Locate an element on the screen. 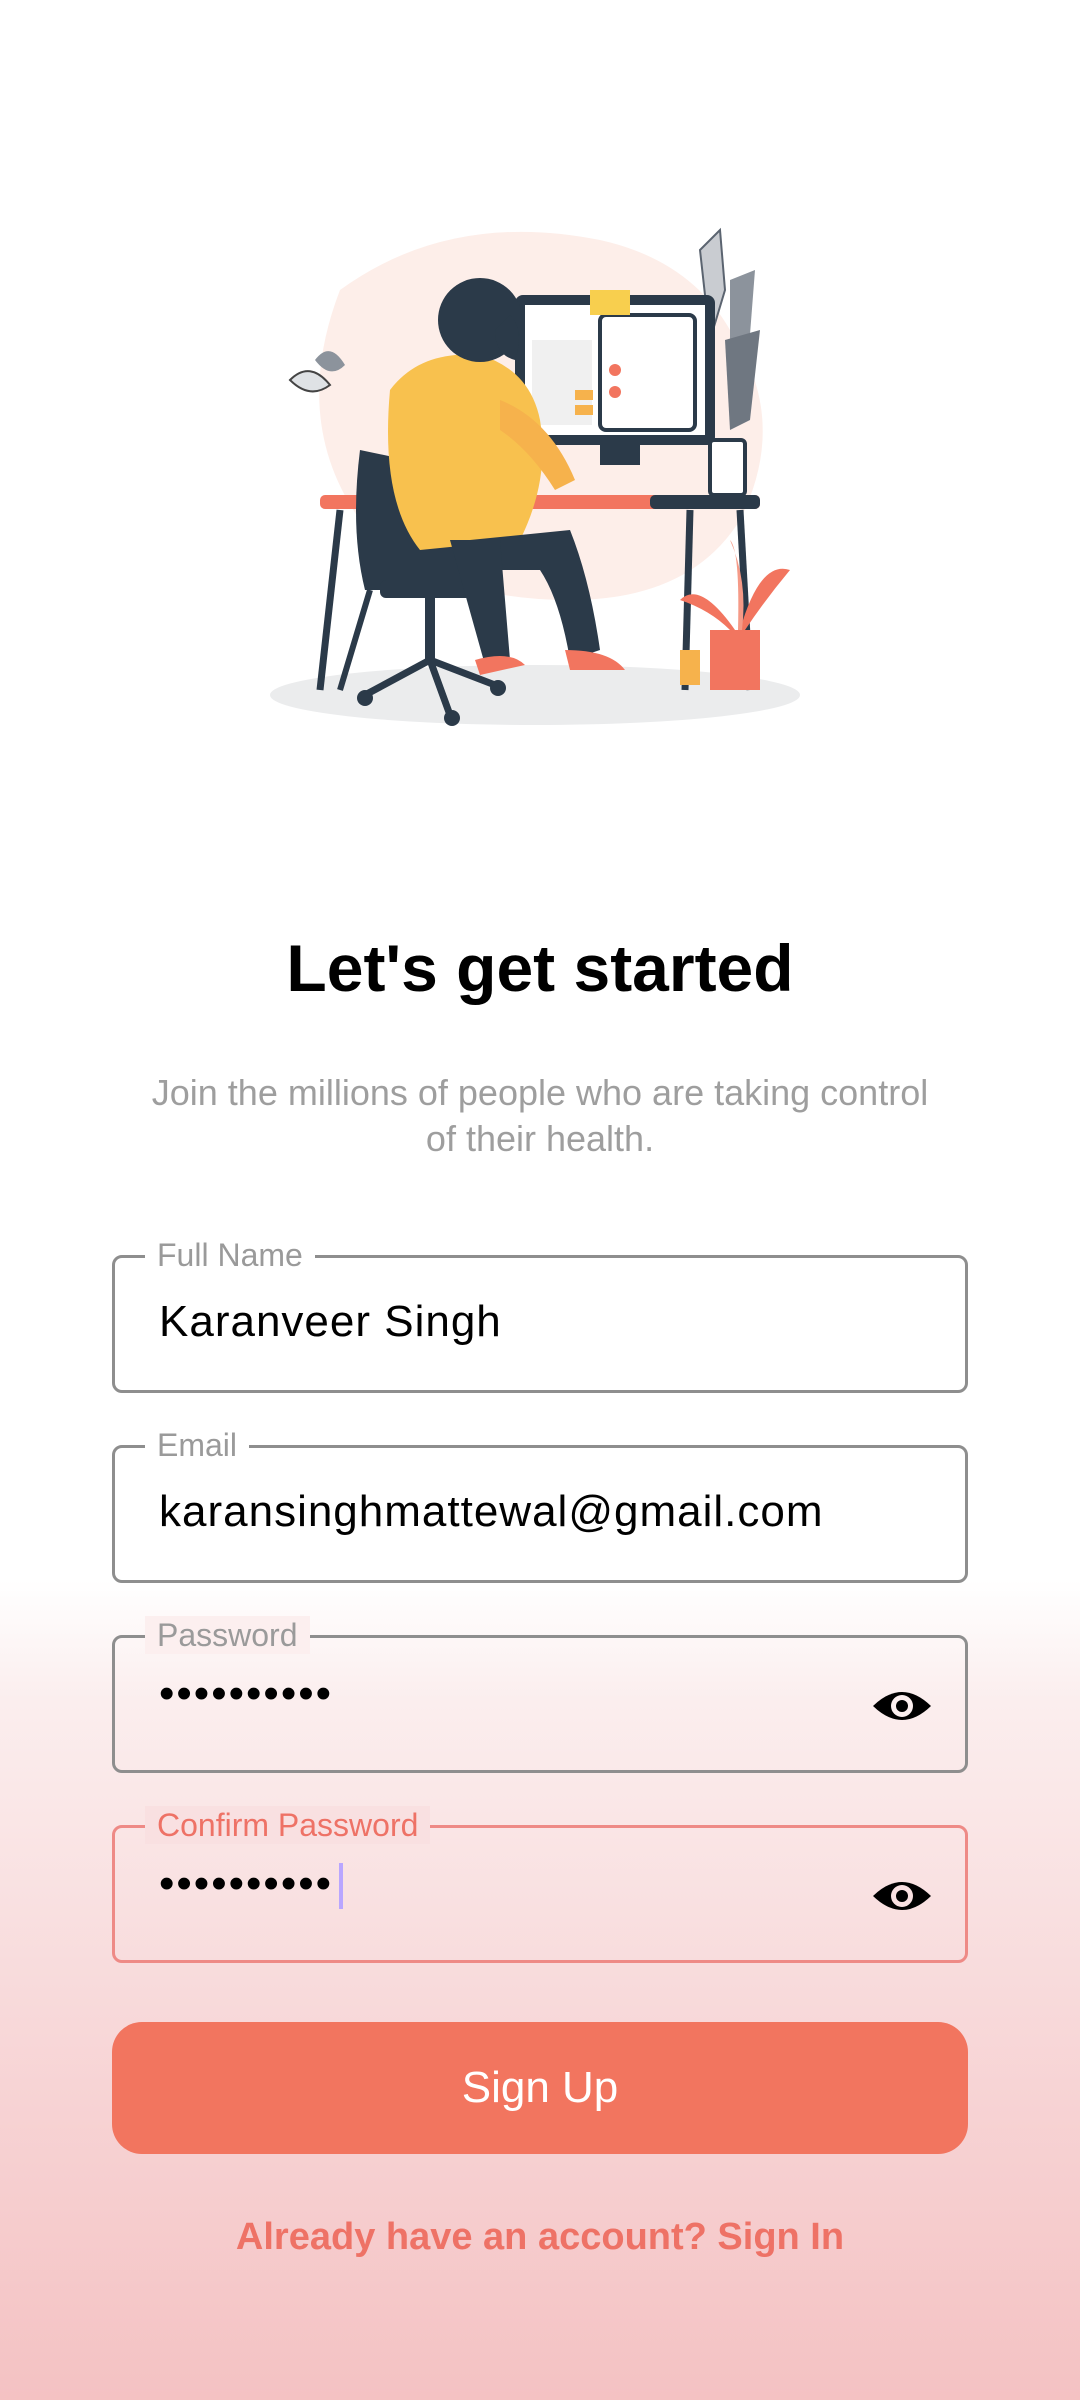 Image resolution: width=1080 pixels, height=2400 pixels. confirm-password-field: Confirm Password •••••••••• is located at coordinates (540, 1884).